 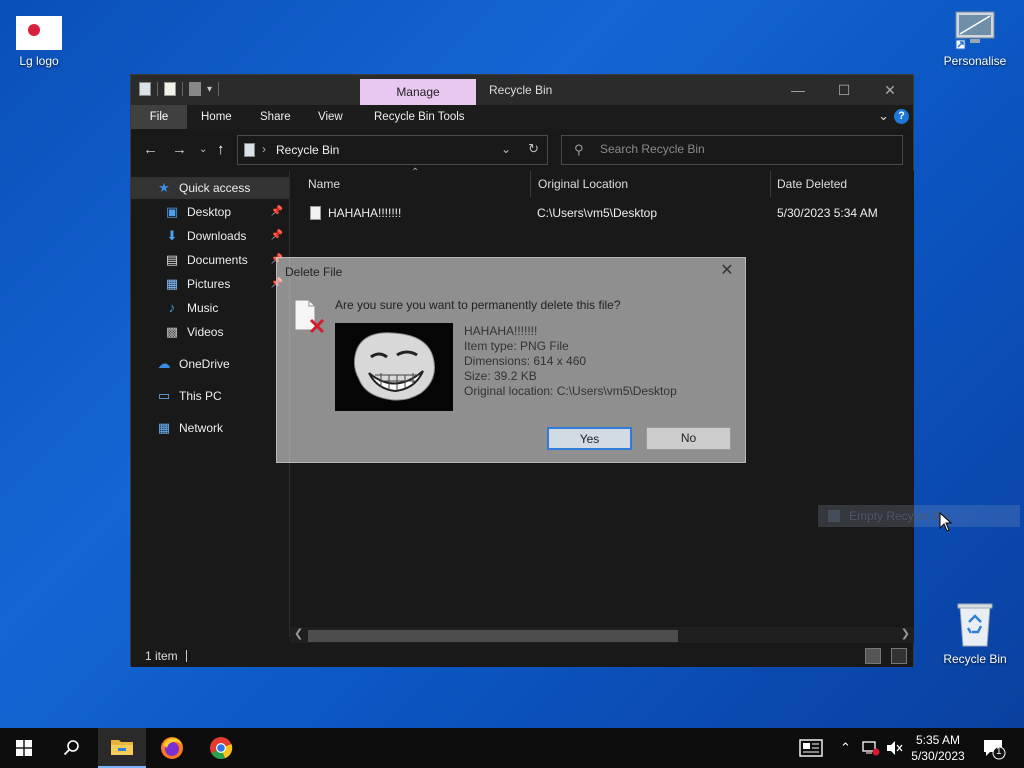 I want to click on item-count: 1 item, so click(x=161, y=656).